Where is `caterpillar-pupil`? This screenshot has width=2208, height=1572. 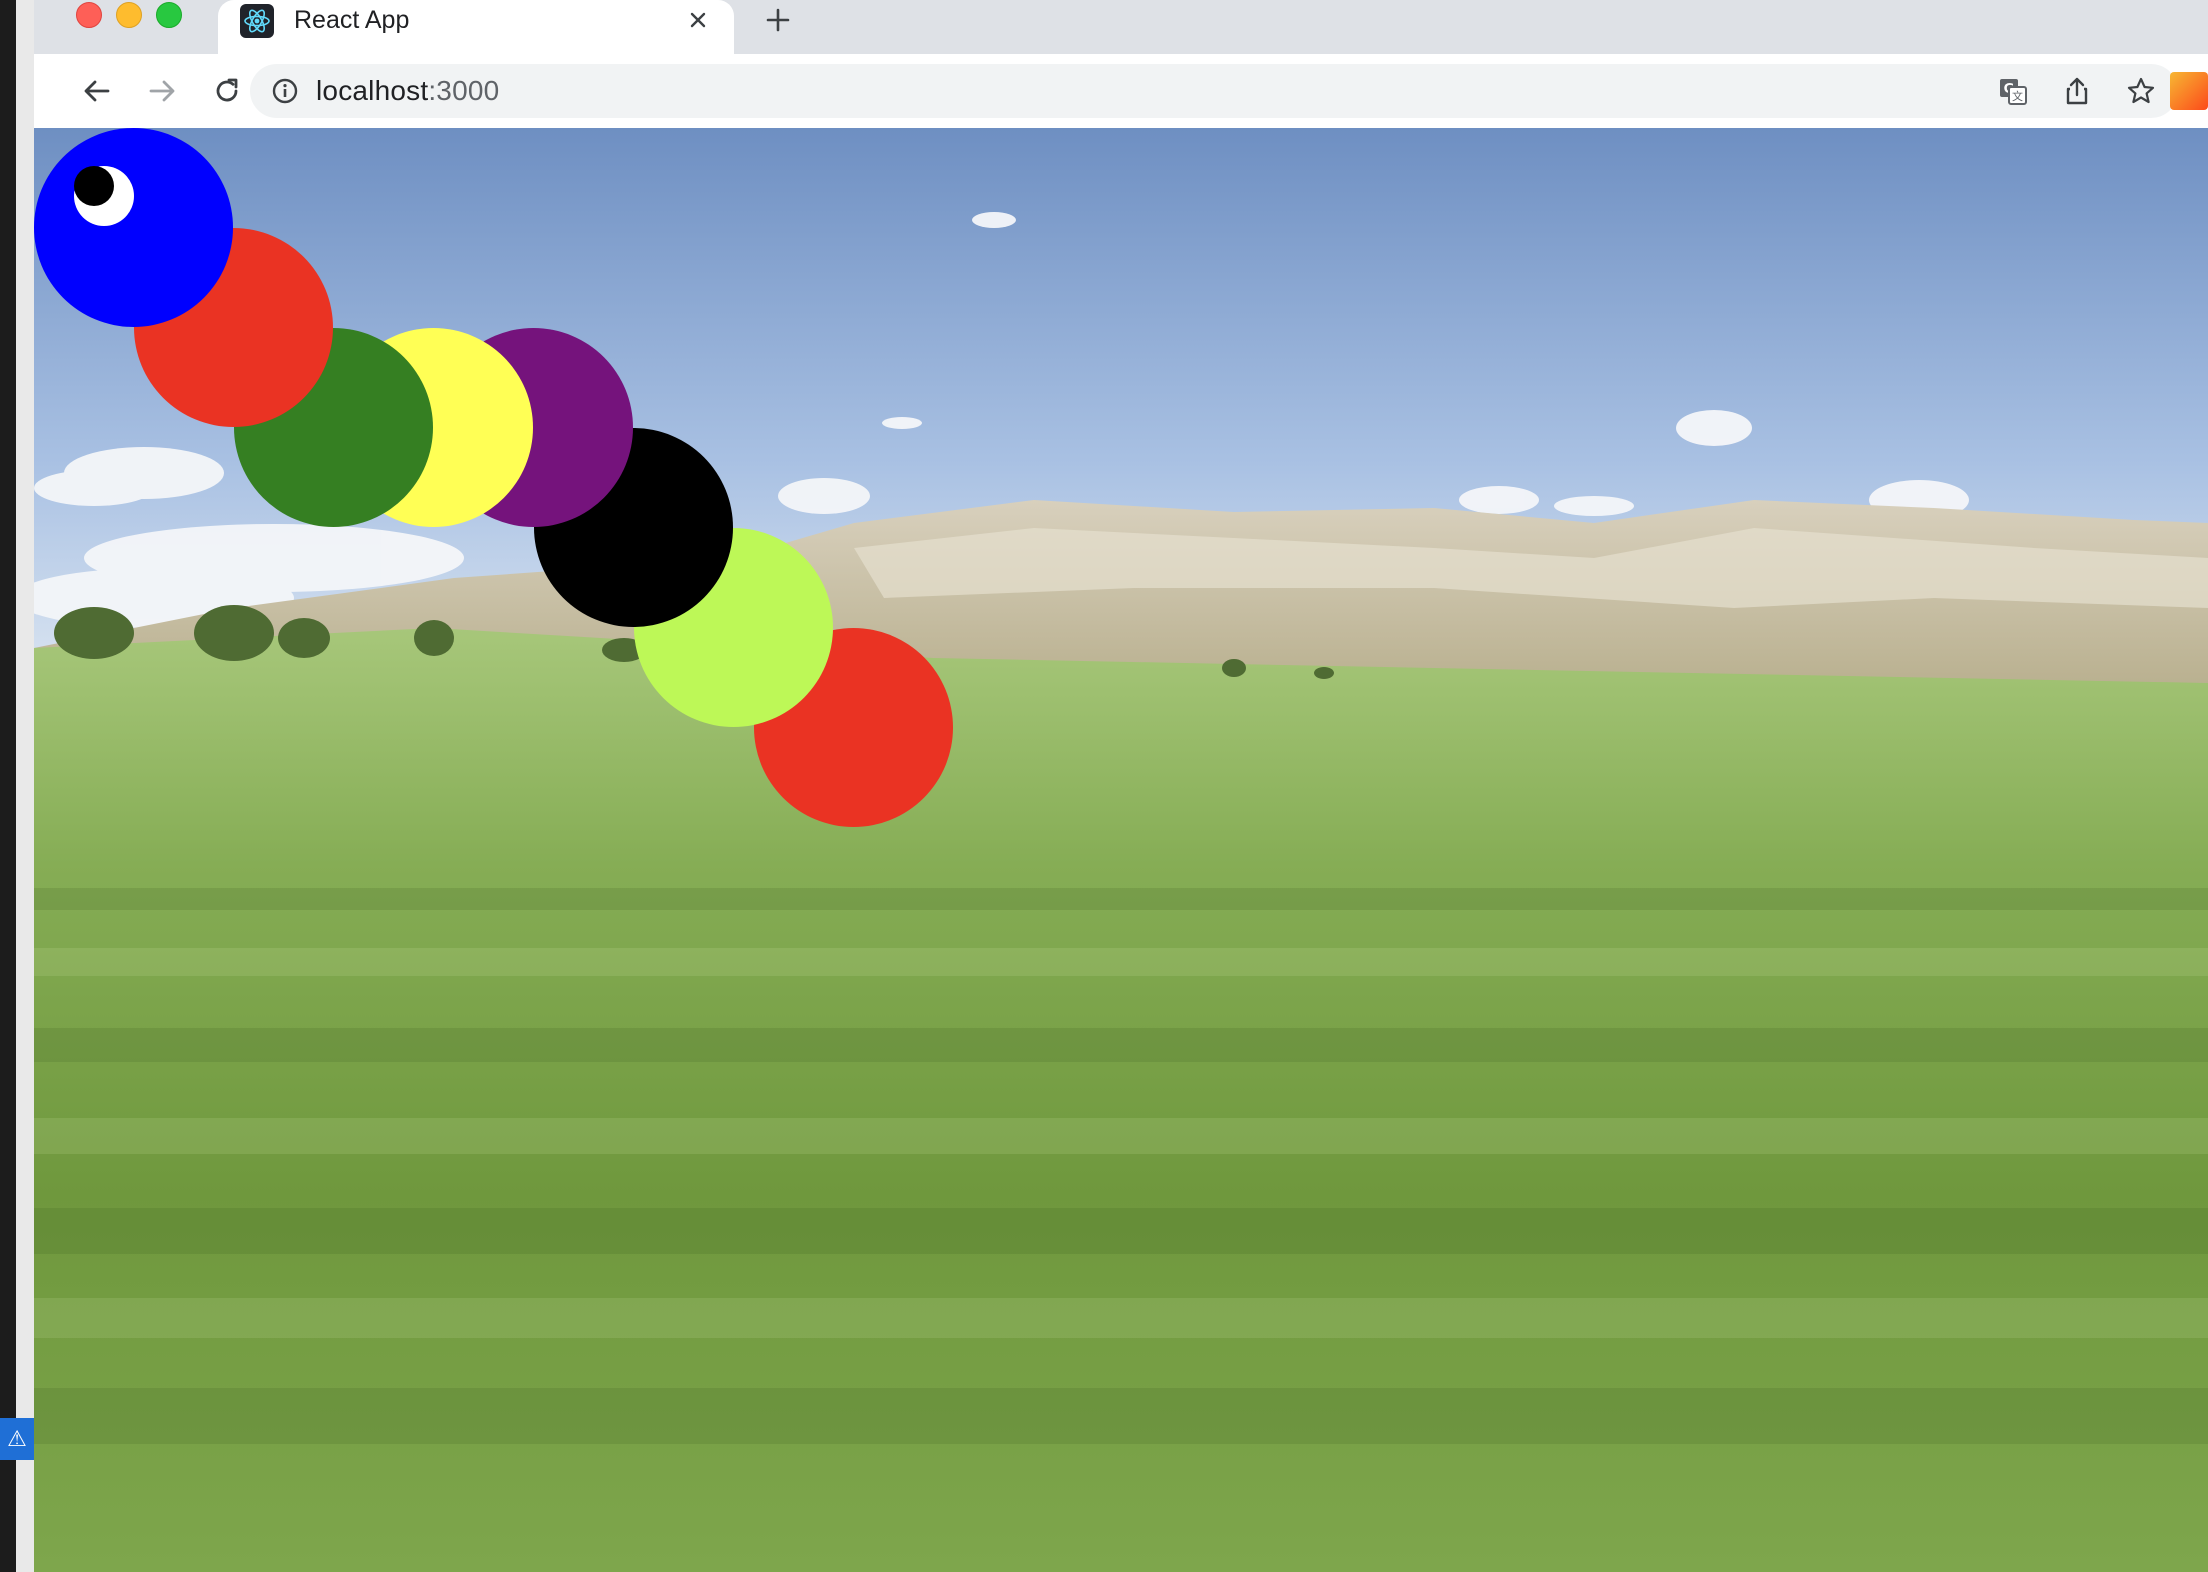
caterpillar-pupil is located at coordinates (94, 186).